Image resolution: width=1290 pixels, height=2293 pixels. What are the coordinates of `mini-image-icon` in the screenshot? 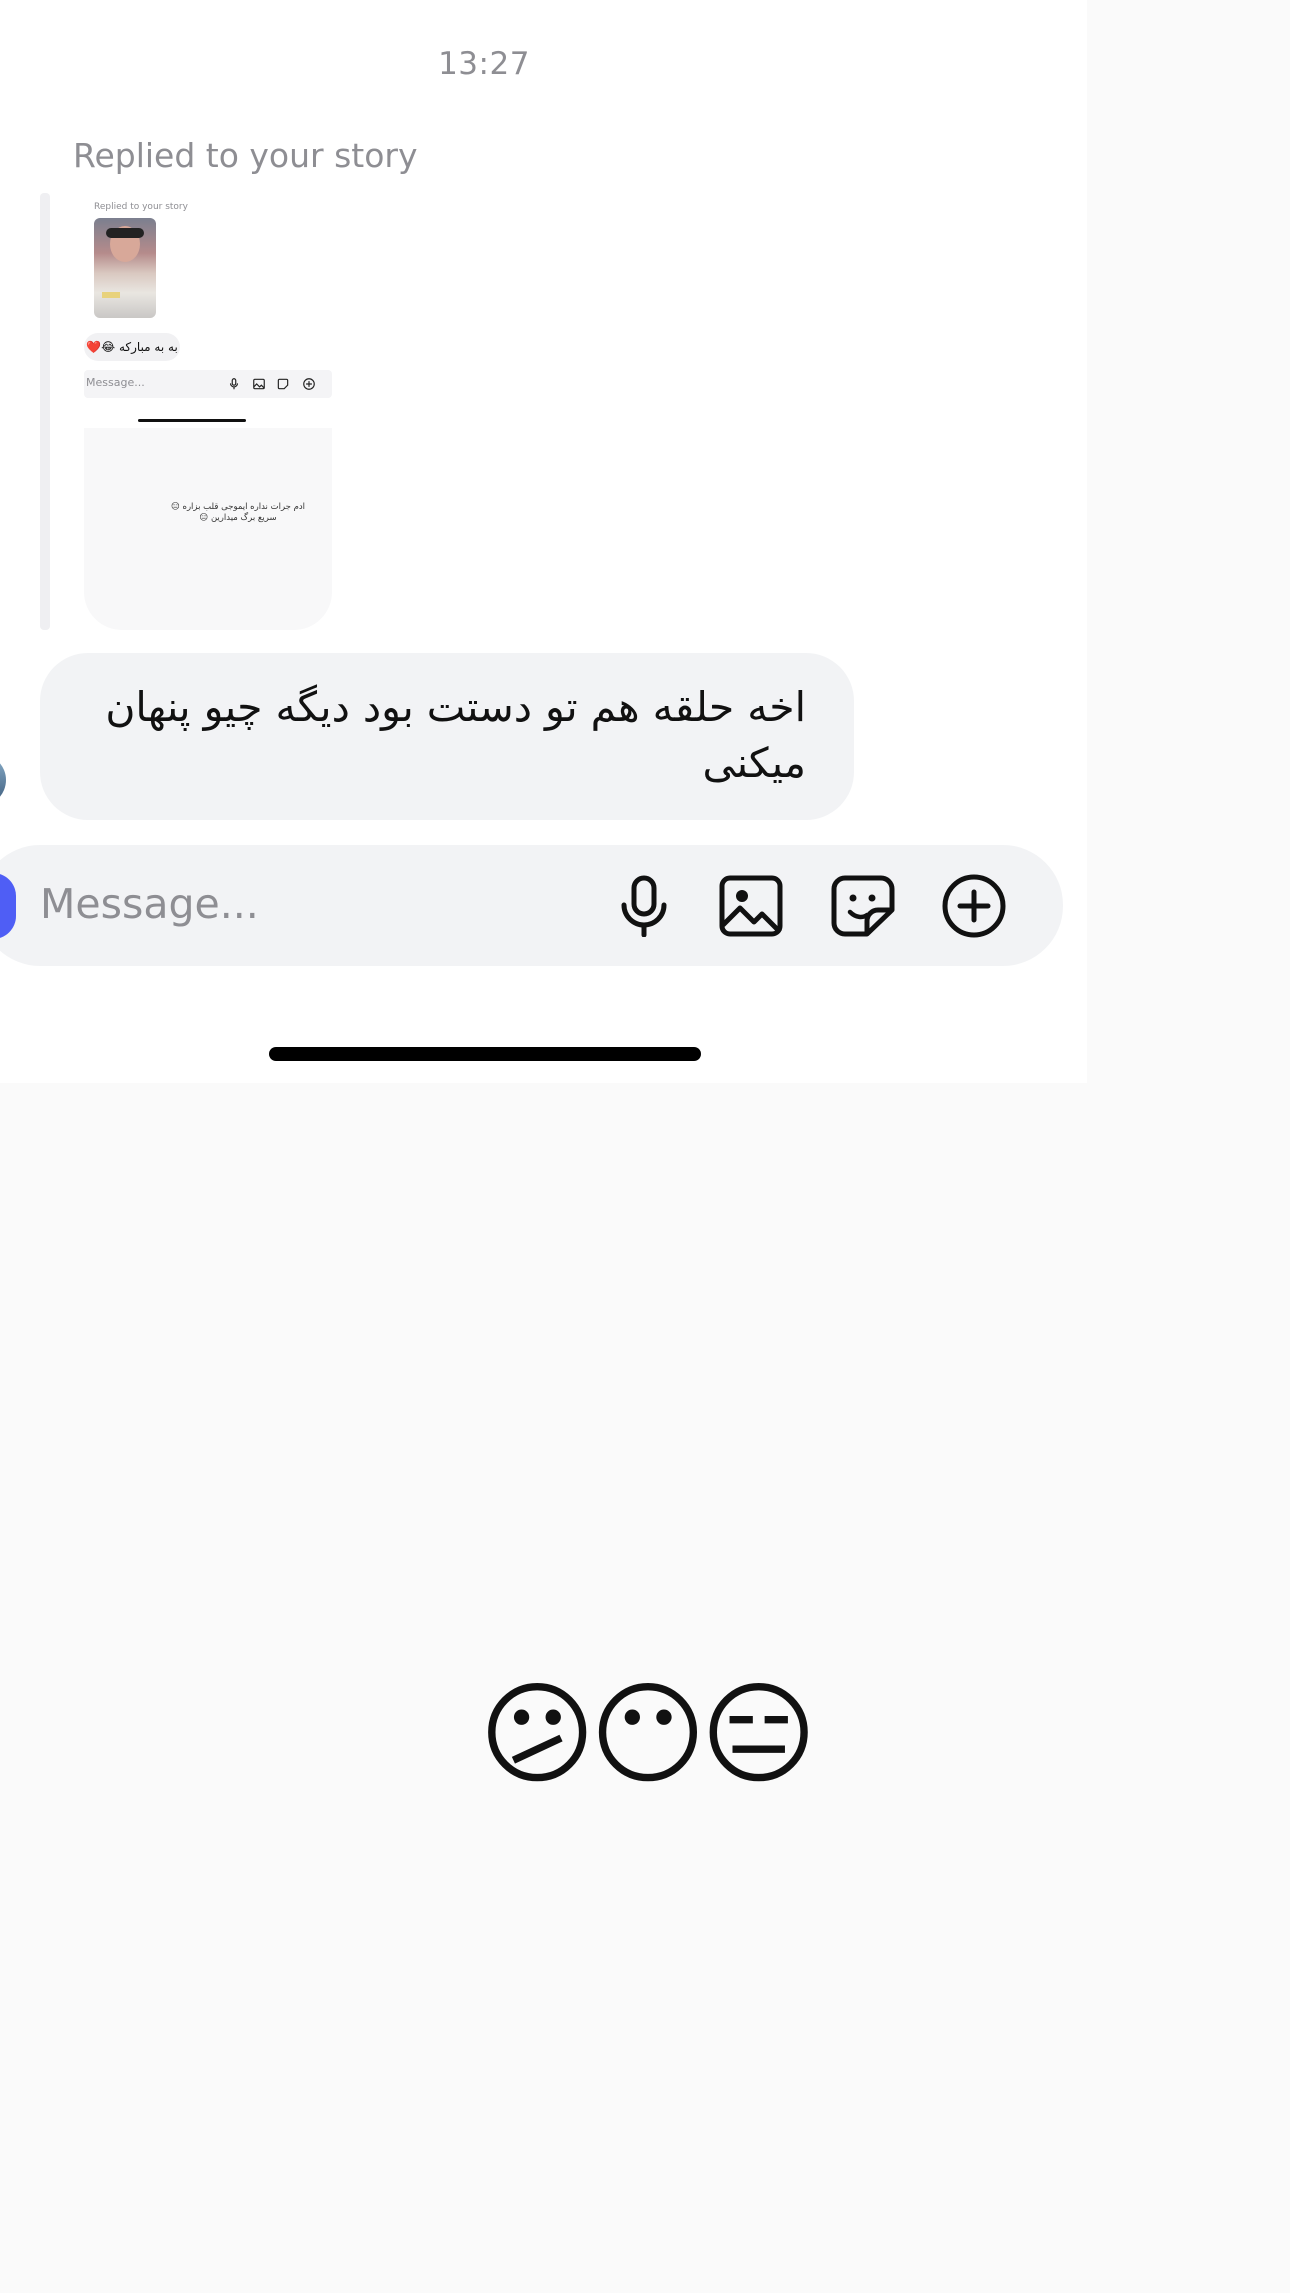 It's located at (259, 384).